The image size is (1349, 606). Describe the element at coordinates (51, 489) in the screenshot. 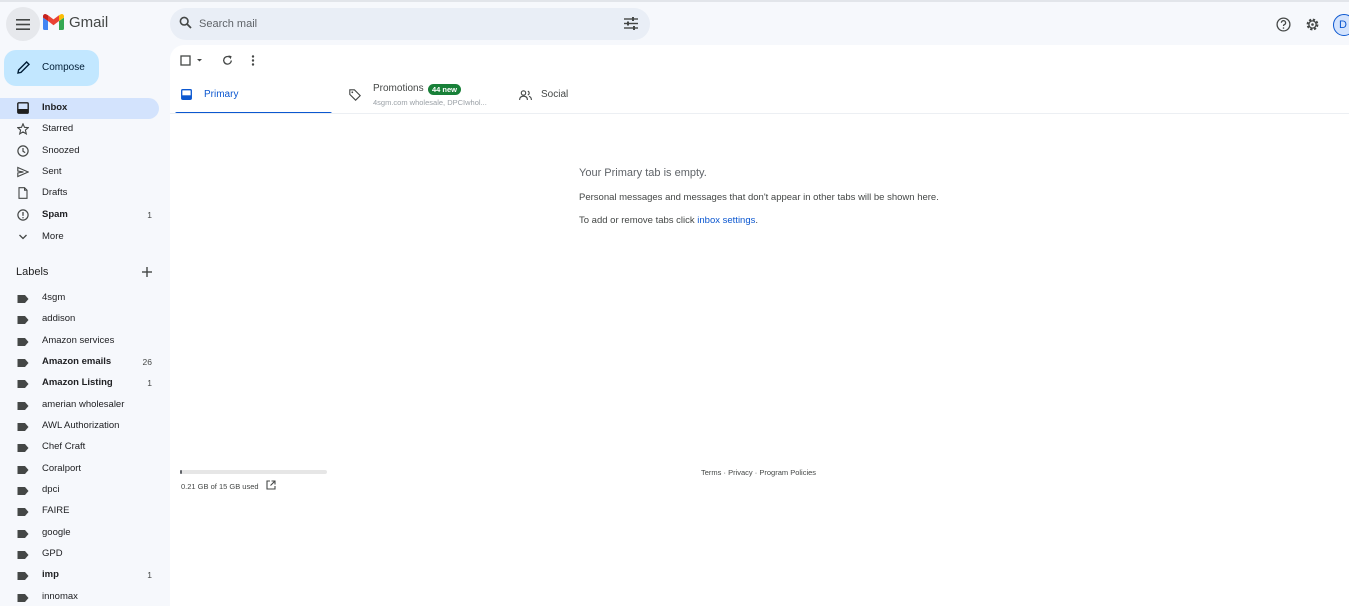

I see `label-name: dpci` at that location.